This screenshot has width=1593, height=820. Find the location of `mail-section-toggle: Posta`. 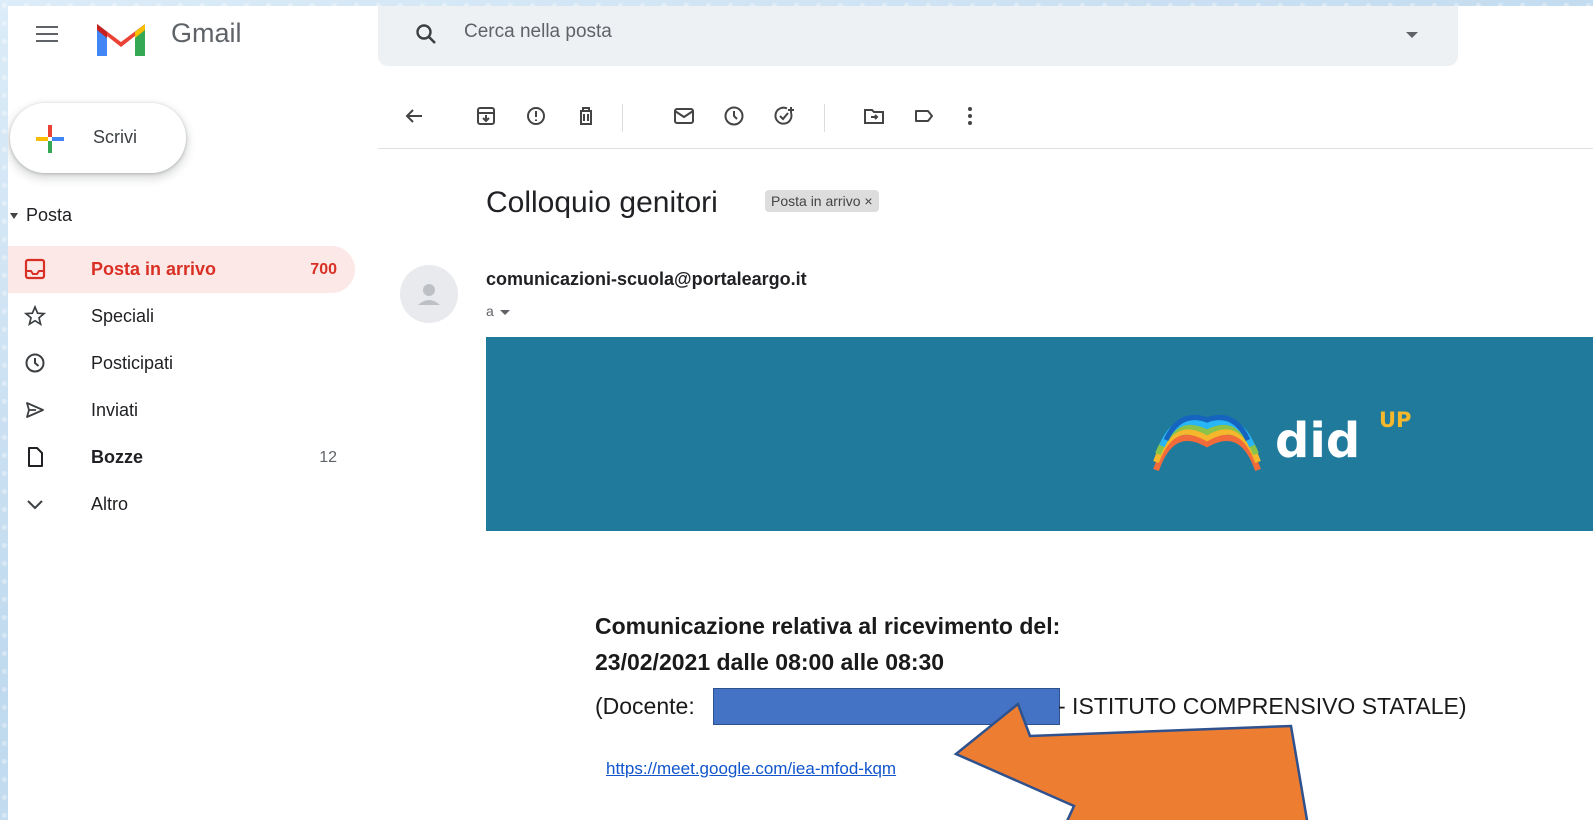

mail-section-toggle: Posta is located at coordinates (41, 215).